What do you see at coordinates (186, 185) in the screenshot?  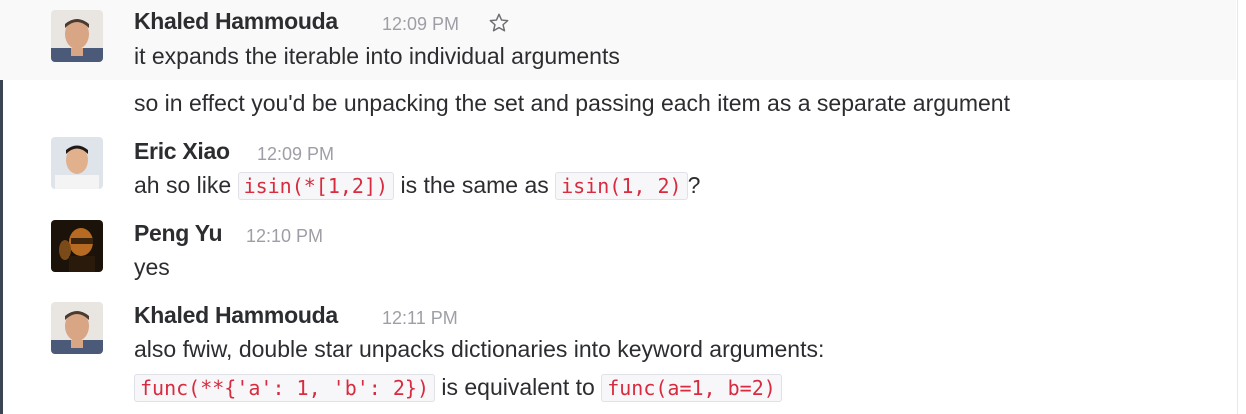 I see `text-part: ah so like` at bounding box center [186, 185].